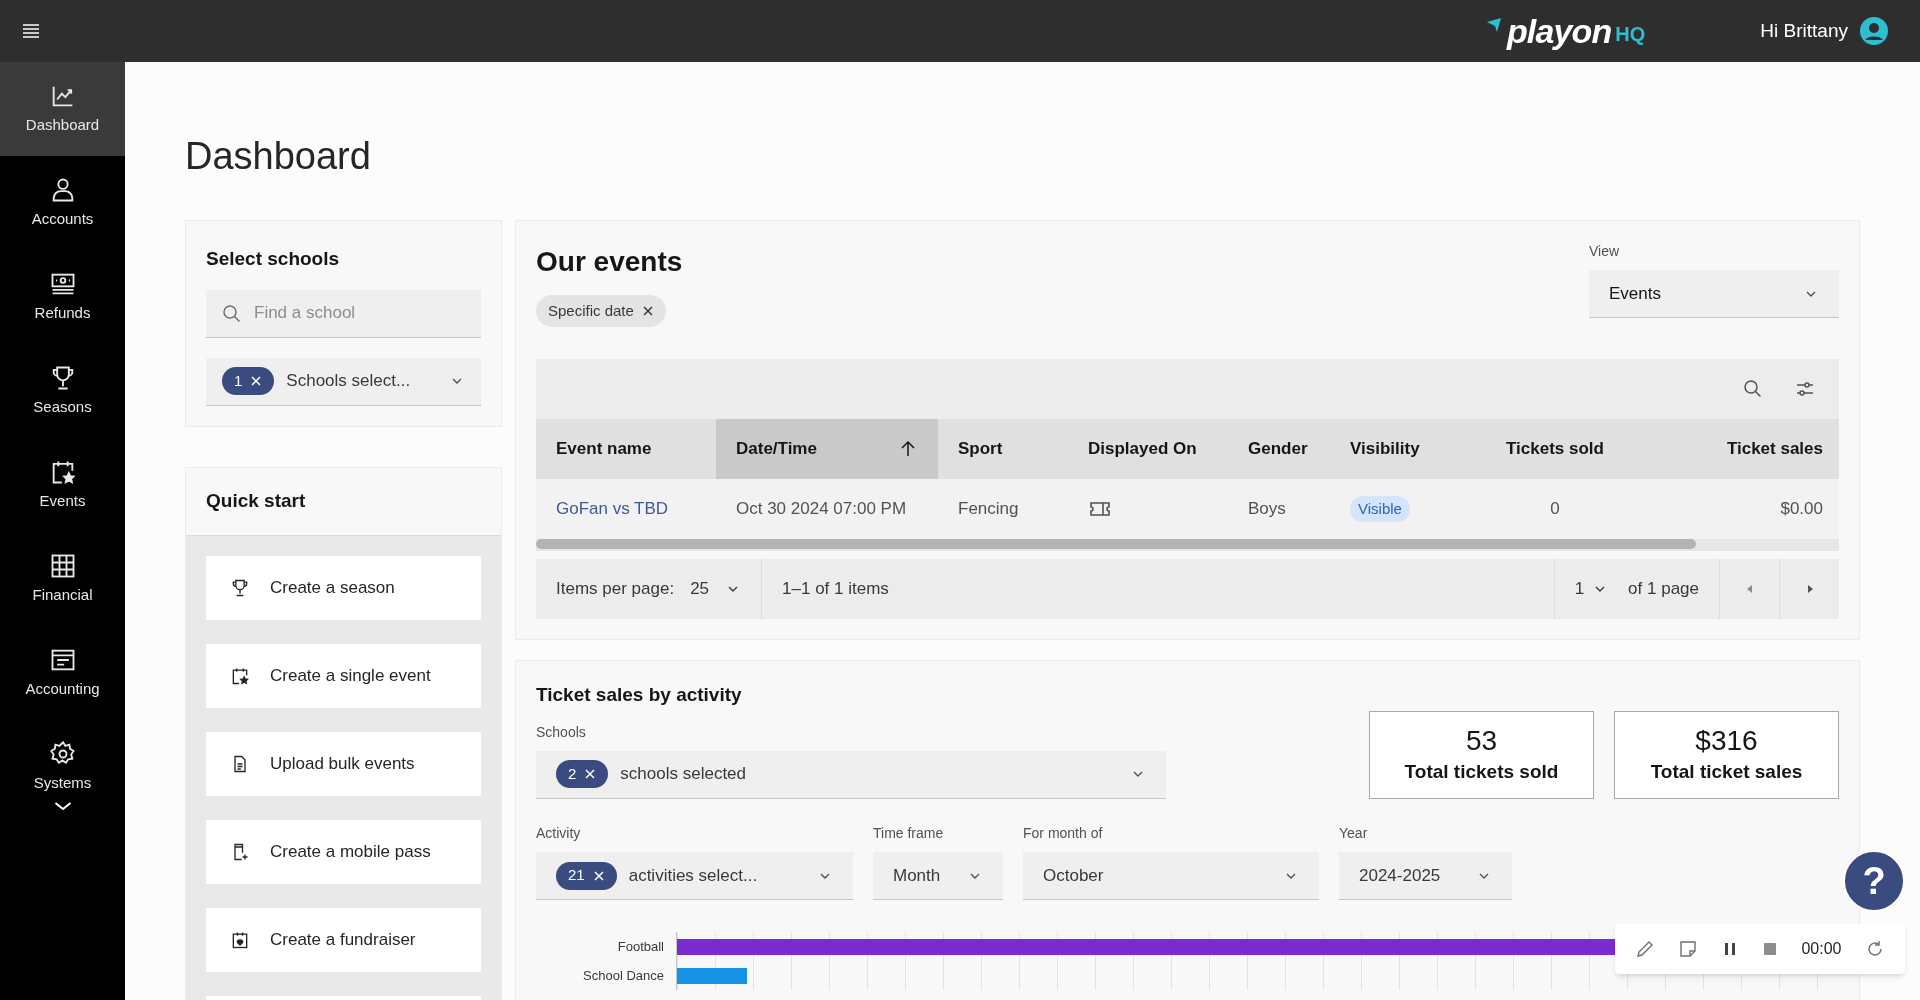  Describe the element at coordinates (835, 589) in the screenshot. I see `items-range: 1–1 of 1 items` at that location.